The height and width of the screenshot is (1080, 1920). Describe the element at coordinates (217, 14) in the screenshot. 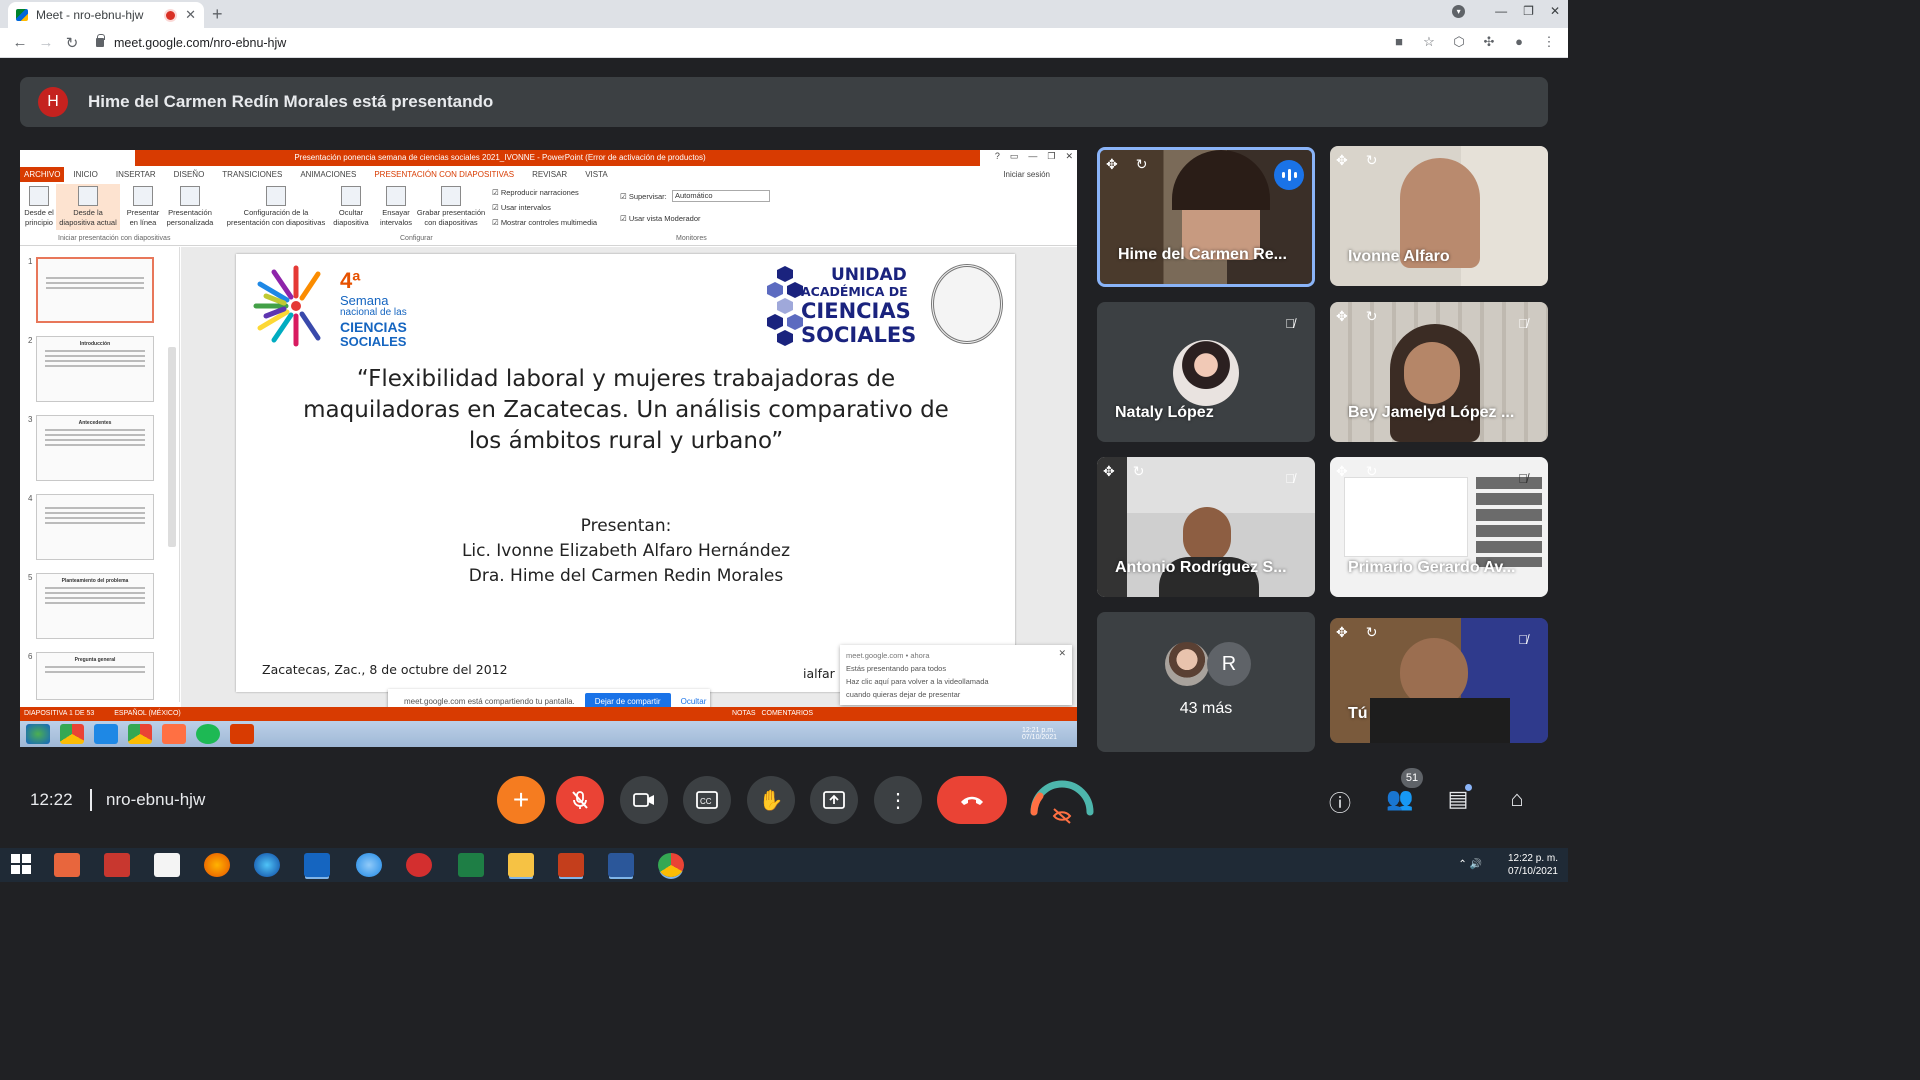

I see `new-tab-button: +` at that location.